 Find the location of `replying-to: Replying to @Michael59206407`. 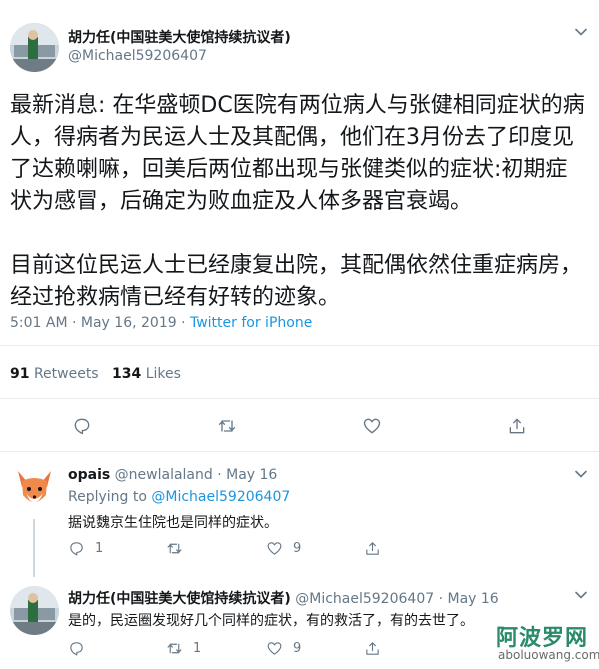

replying-to: Replying to @Michael59206407 is located at coordinates (179, 497).